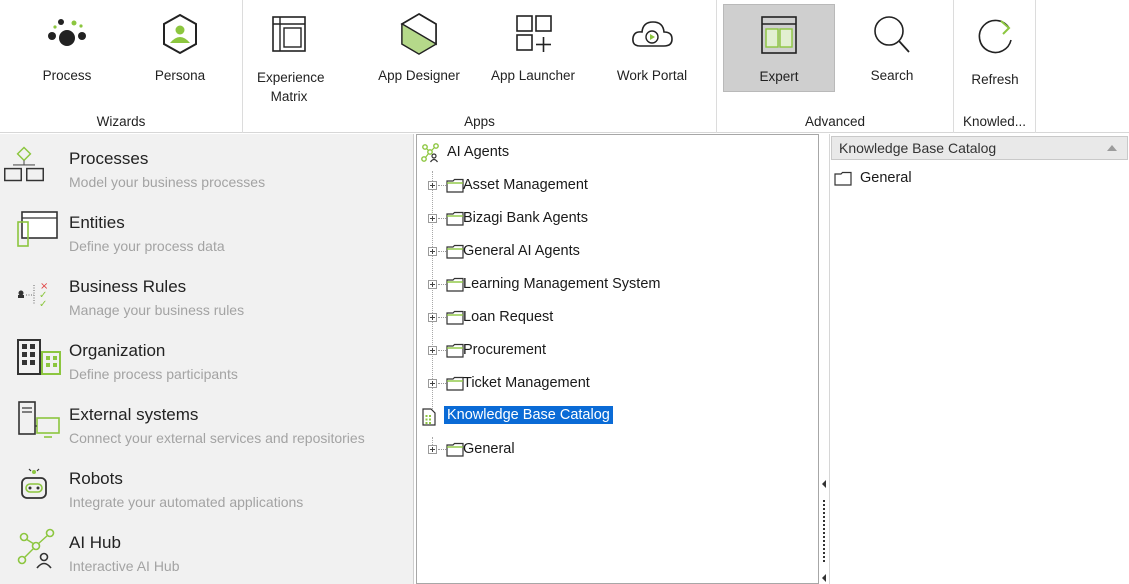 Image resolution: width=1129 pixels, height=584 pixels. I want to click on app-designer-label: App Designer, so click(419, 75).